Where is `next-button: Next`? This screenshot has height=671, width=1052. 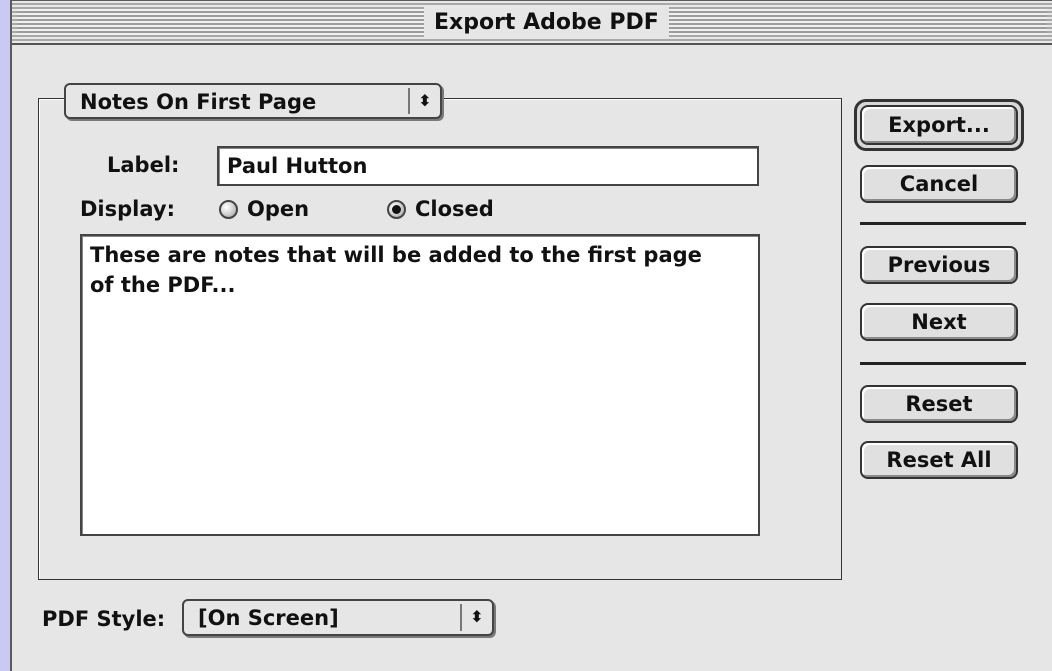 next-button: Next is located at coordinates (939, 322).